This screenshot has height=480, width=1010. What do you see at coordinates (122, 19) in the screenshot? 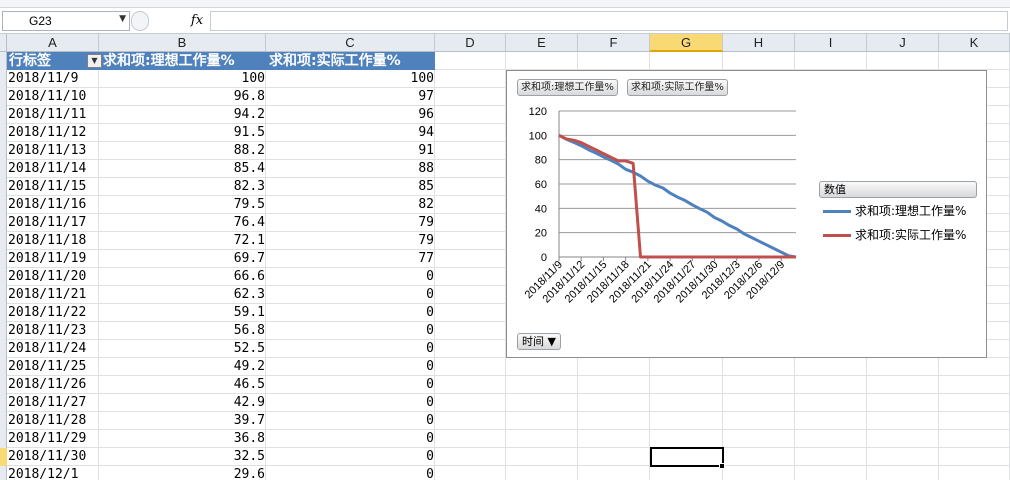
I see `chevron-down-icon: ▼` at bounding box center [122, 19].